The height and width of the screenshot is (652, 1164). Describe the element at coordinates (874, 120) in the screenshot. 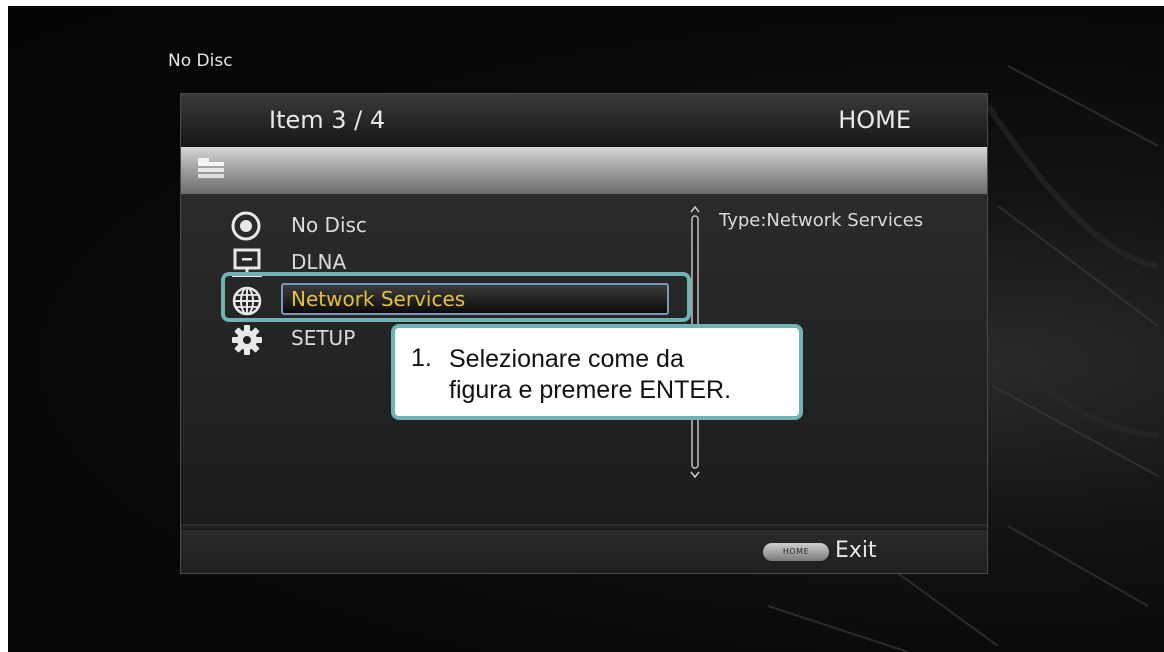

I see `page-title: HOME` at that location.